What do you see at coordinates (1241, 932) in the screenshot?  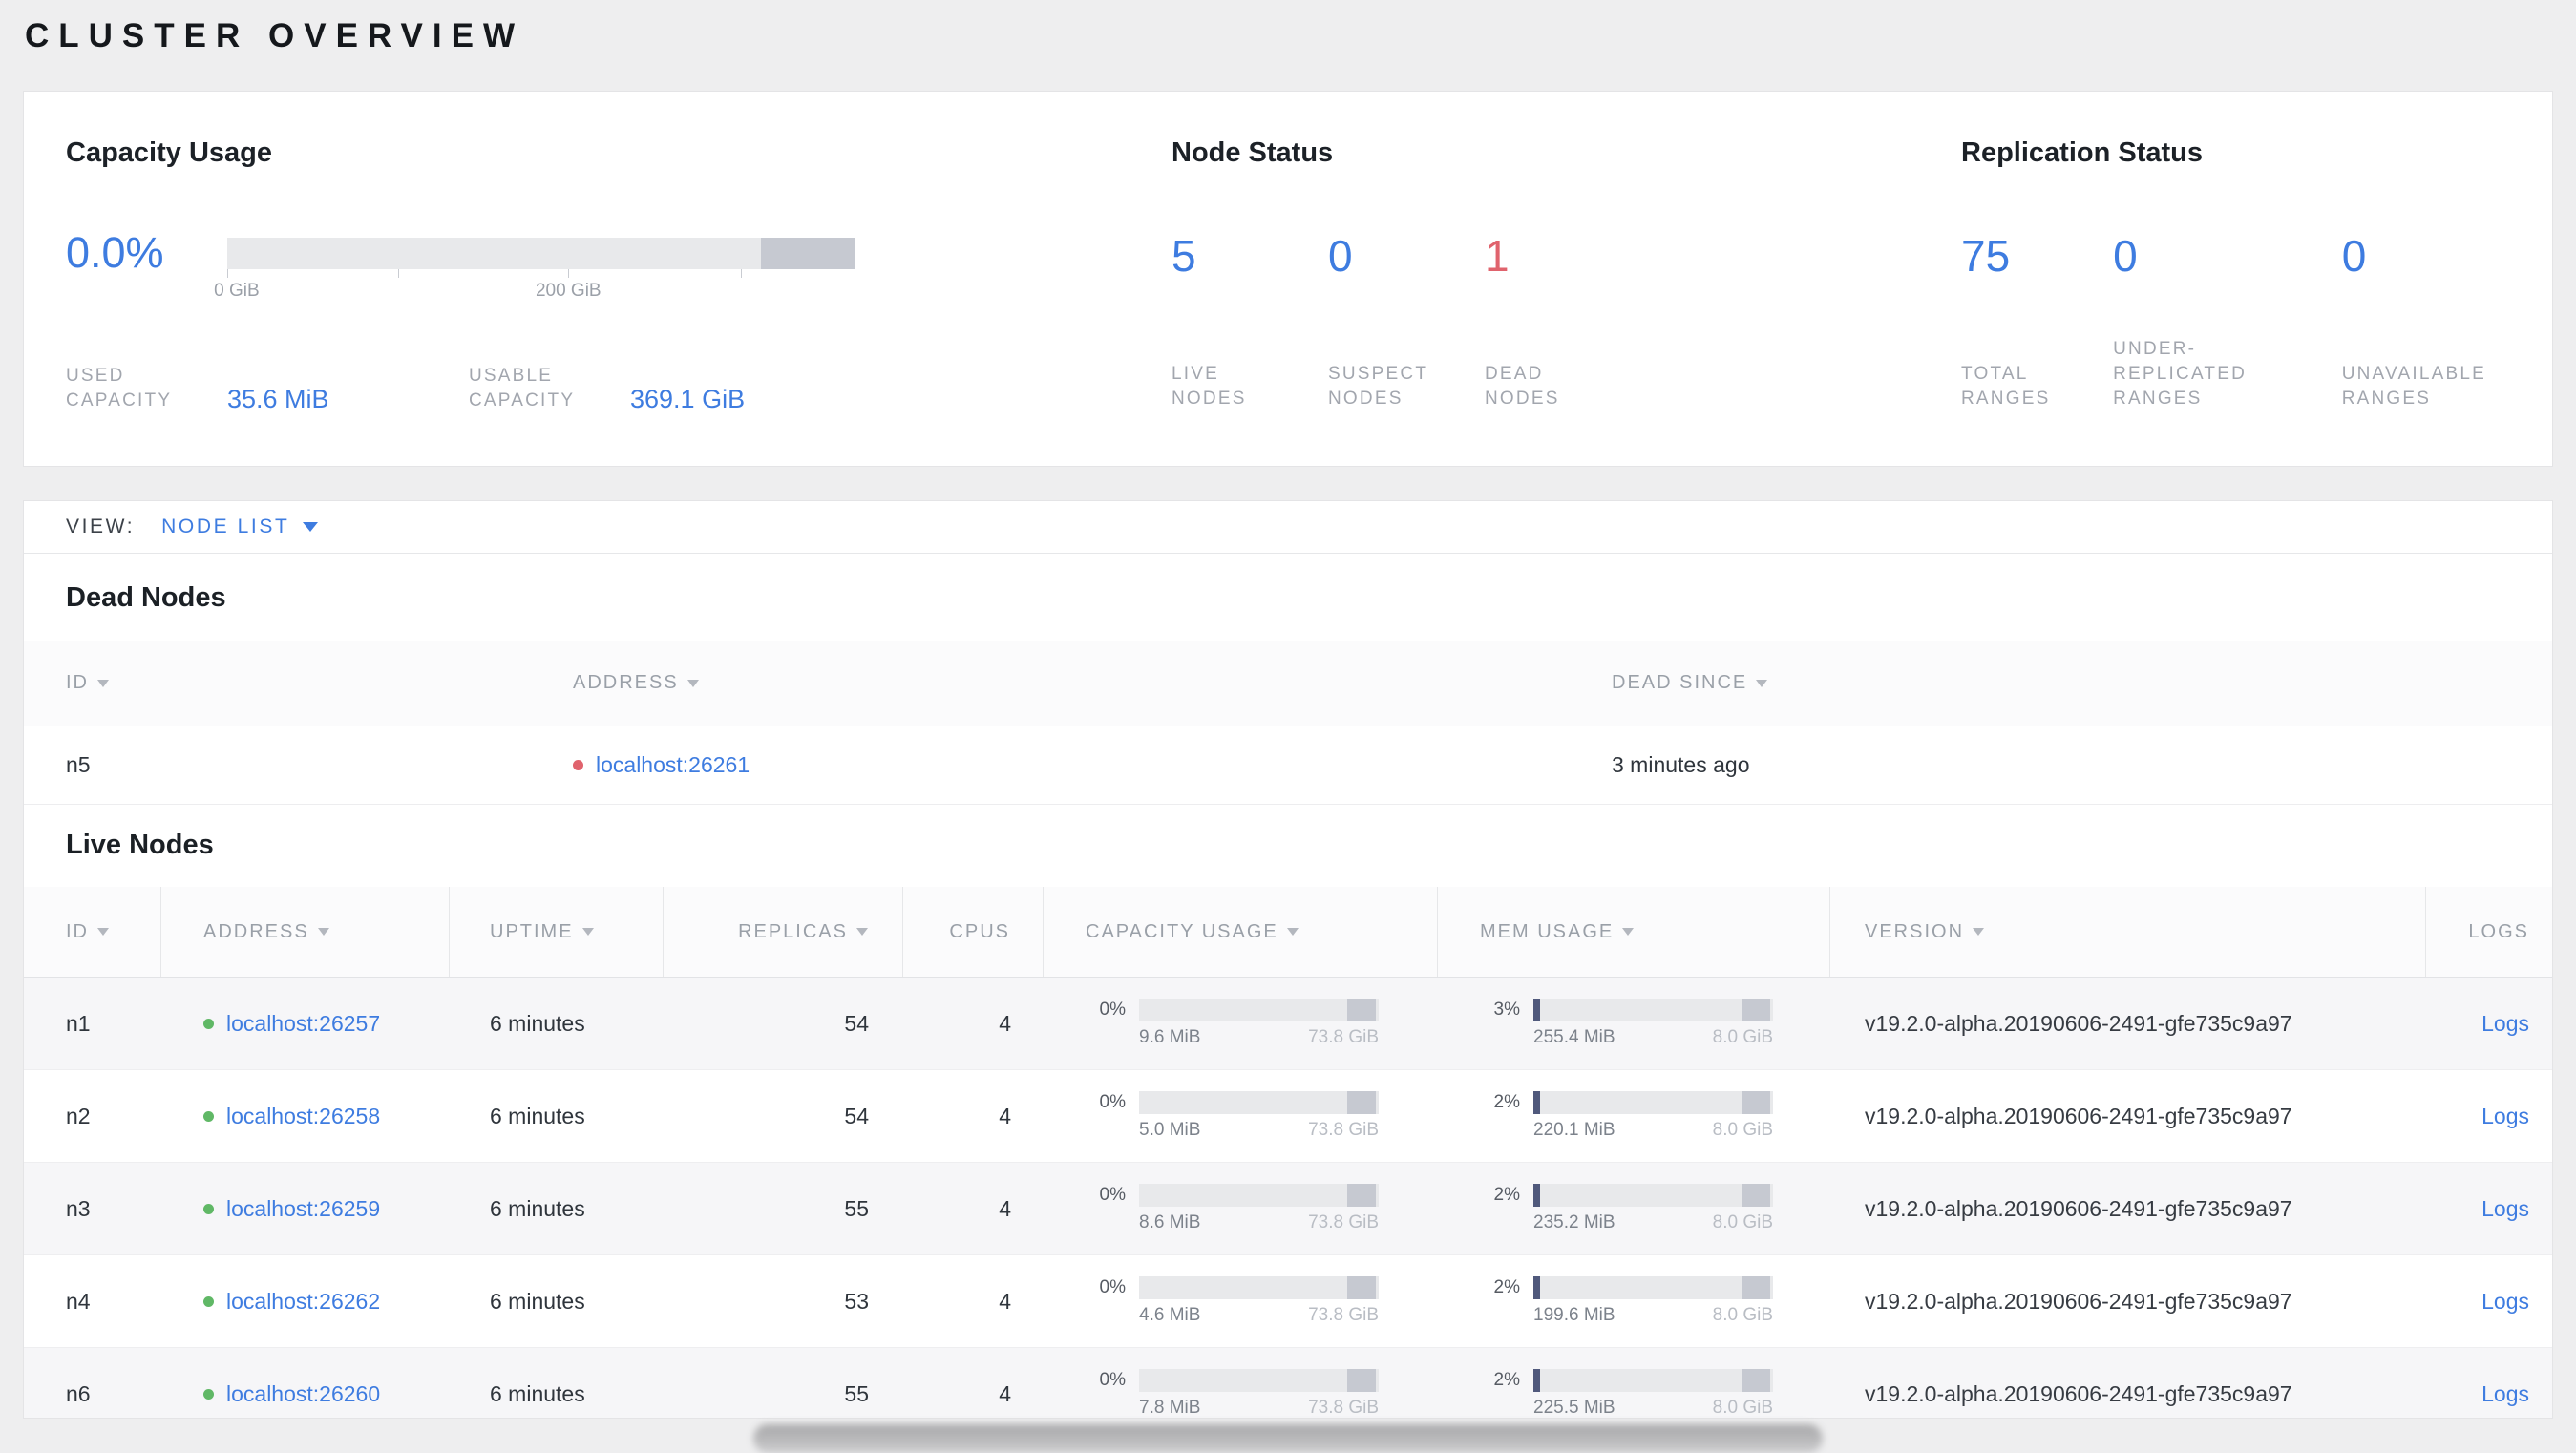 I see `column-header-capacity-usage: CAPACITY USAGE` at bounding box center [1241, 932].